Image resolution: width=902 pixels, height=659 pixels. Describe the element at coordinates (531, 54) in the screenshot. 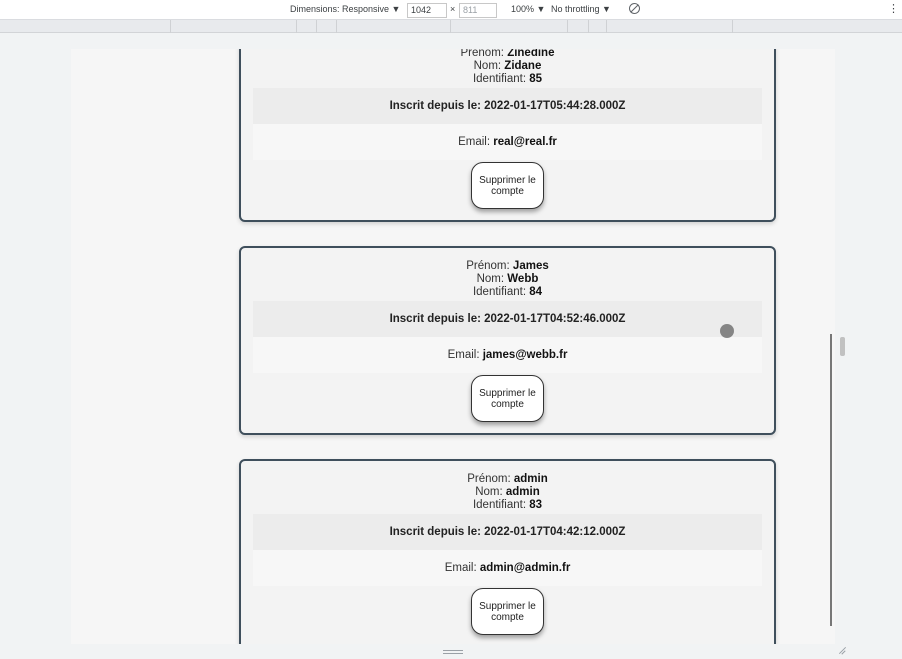

I see `prenom-value: Zinedine` at that location.